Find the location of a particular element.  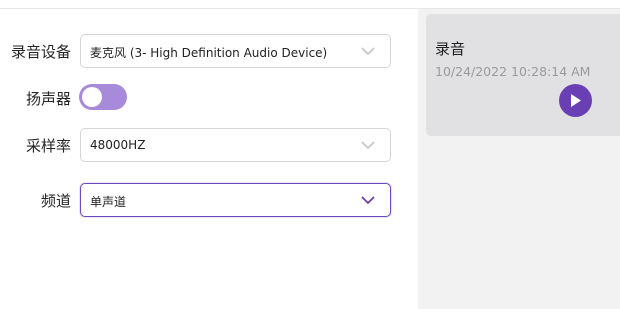

sample-rate-label: 采样率 is located at coordinates (48, 146).